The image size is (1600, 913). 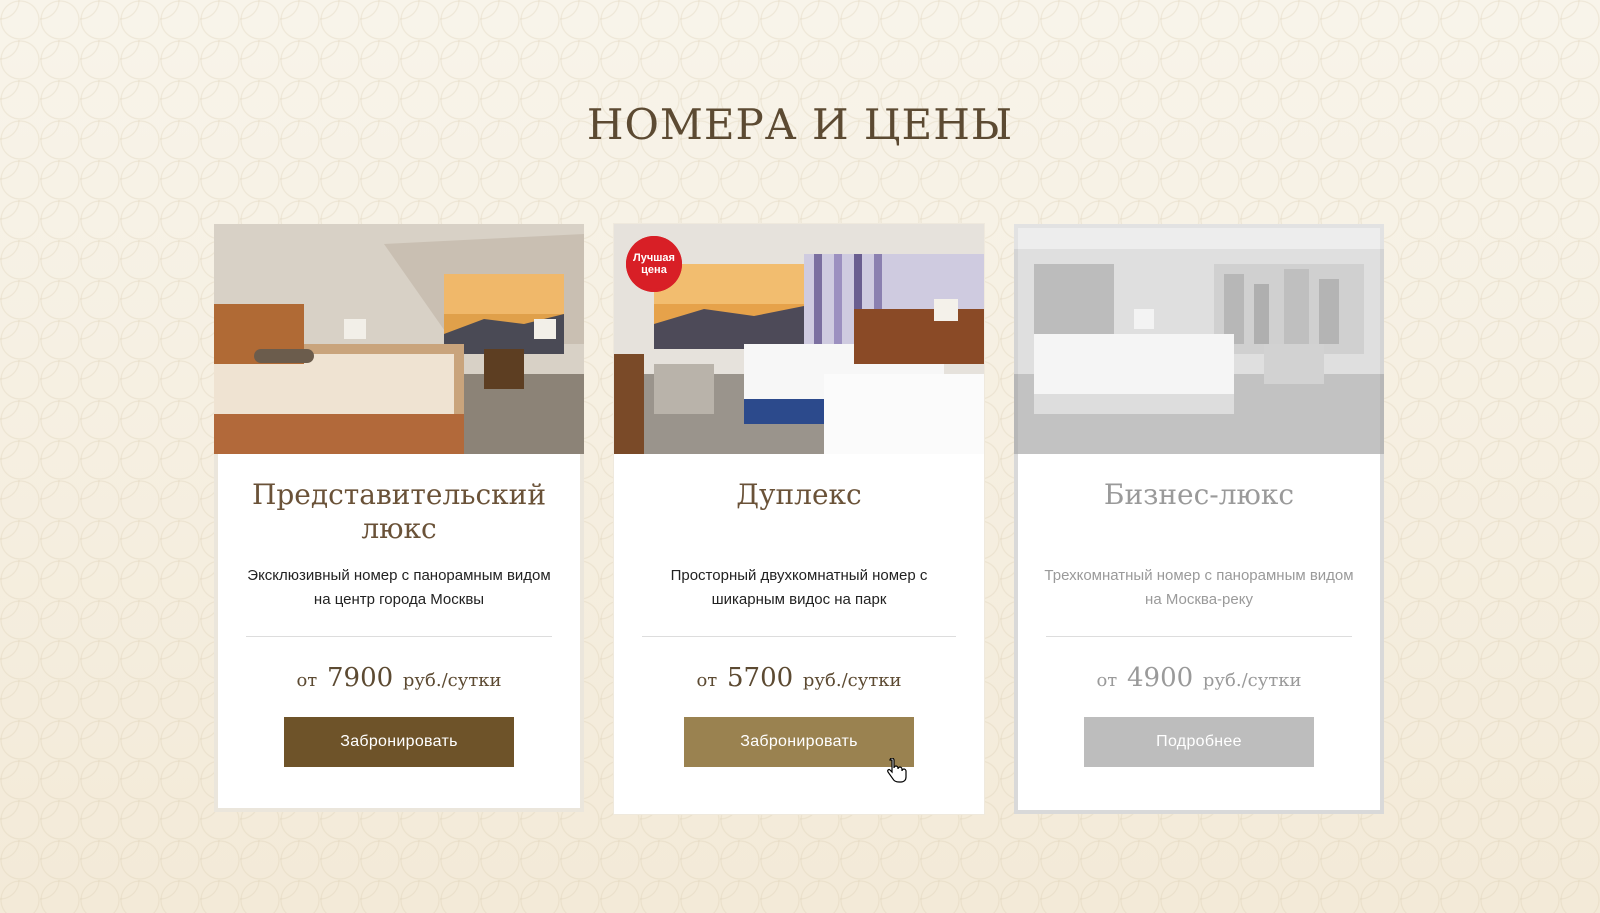 I want to click on room-name: Представительский люкс, so click(x=399, y=511).